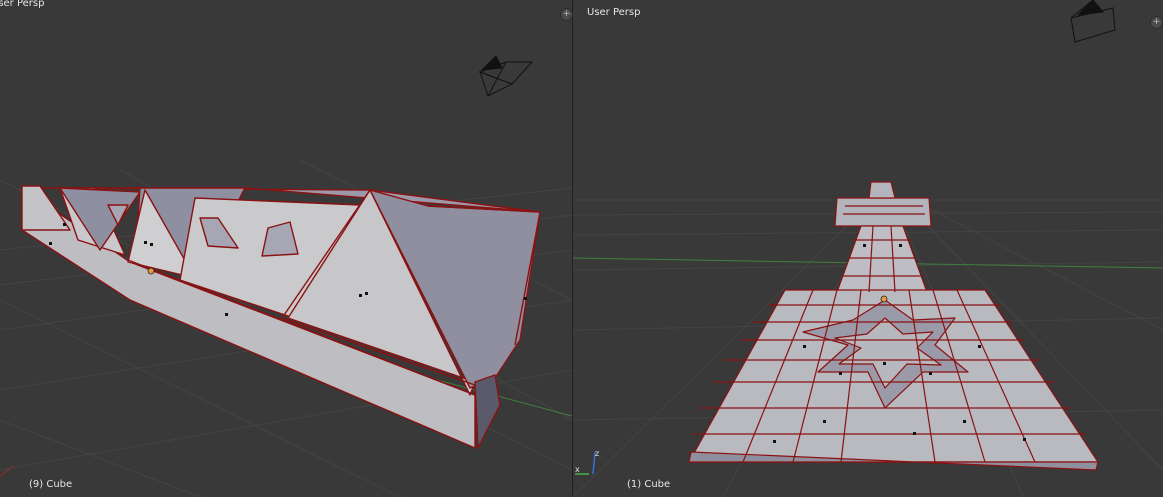  Describe the element at coordinates (614, 12) in the screenshot. I see `right-view-label: User Persp` at that location.